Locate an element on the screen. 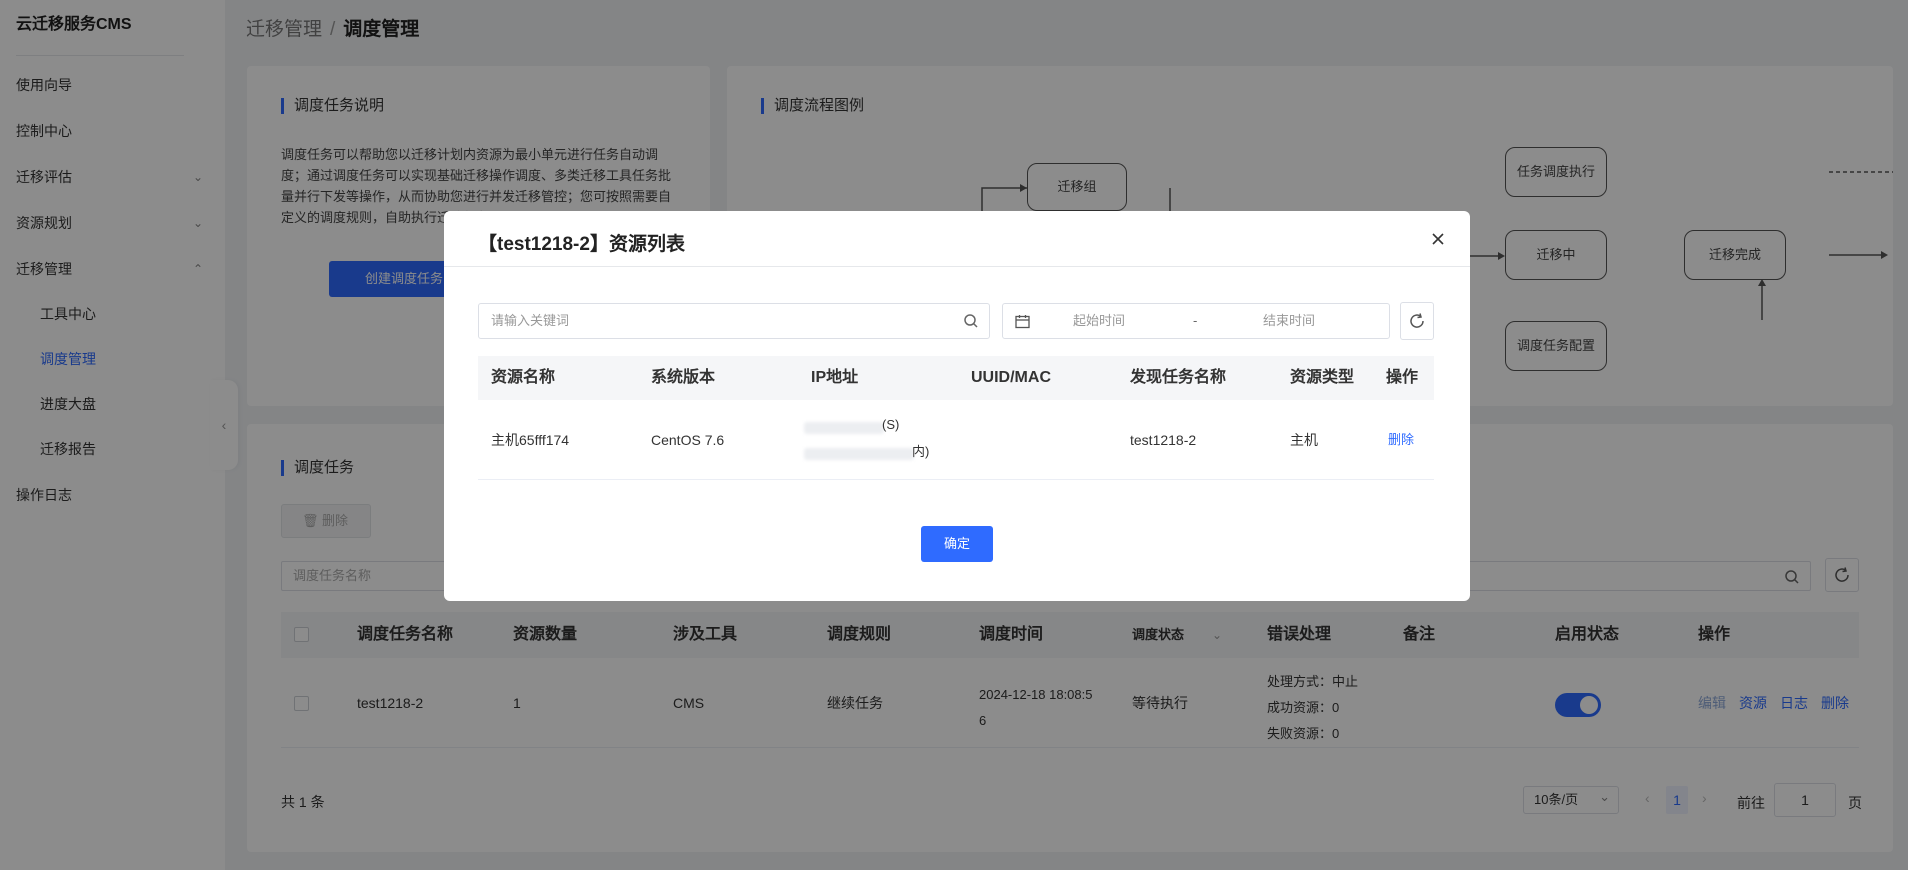 This screenshot has width=1908, height=870. resource-os: CentOS 7.6 is located at coordinates (688, 440).